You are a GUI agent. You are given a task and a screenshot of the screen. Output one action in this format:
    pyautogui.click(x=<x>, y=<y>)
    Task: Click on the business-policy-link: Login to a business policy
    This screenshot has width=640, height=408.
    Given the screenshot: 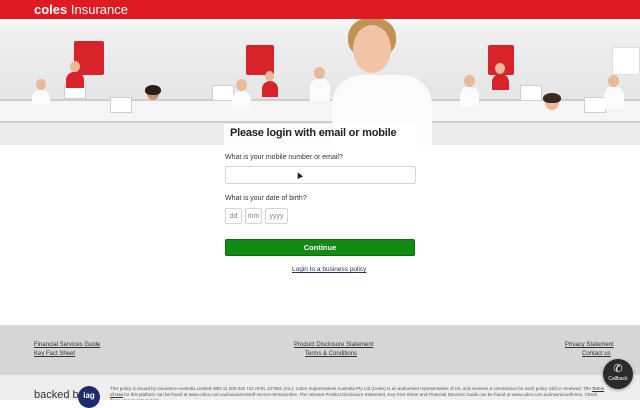 What is the action you would take?
    pyautogui.click(x=329, y=269)
    